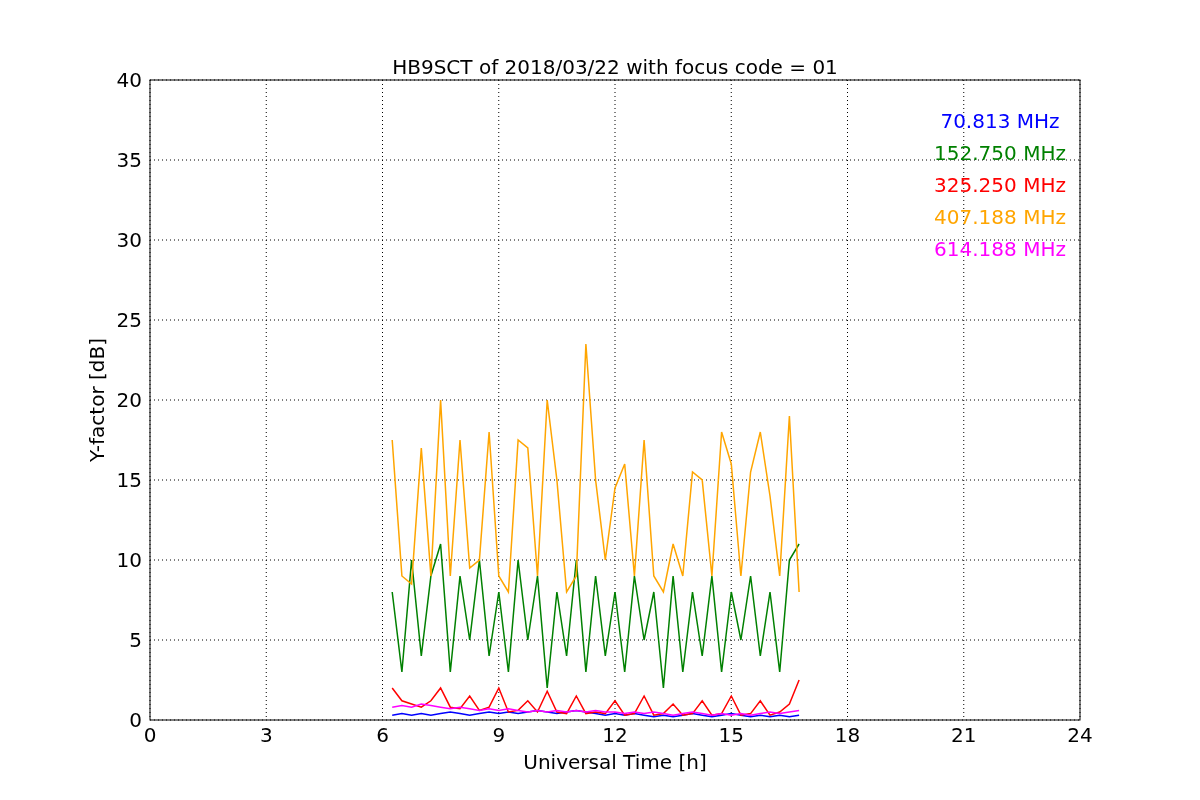 The width and height of the screenshot is (1200, 800). What do you see at coordinates (129, 80) in the screenshot?
I see `tick-label: 40` at bounding box center [129, 80].